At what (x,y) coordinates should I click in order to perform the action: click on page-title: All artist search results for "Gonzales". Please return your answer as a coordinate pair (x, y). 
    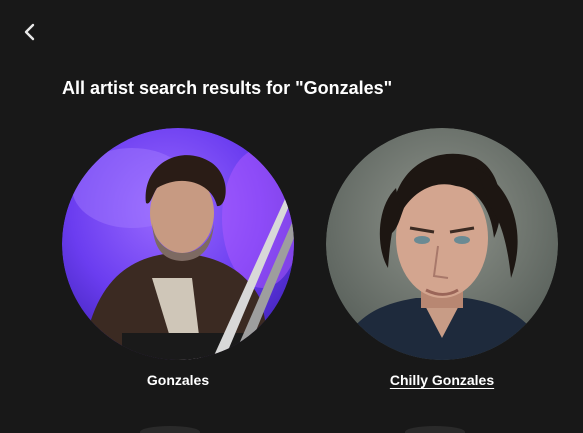
    Looking at the image, I should click on (227, 88).